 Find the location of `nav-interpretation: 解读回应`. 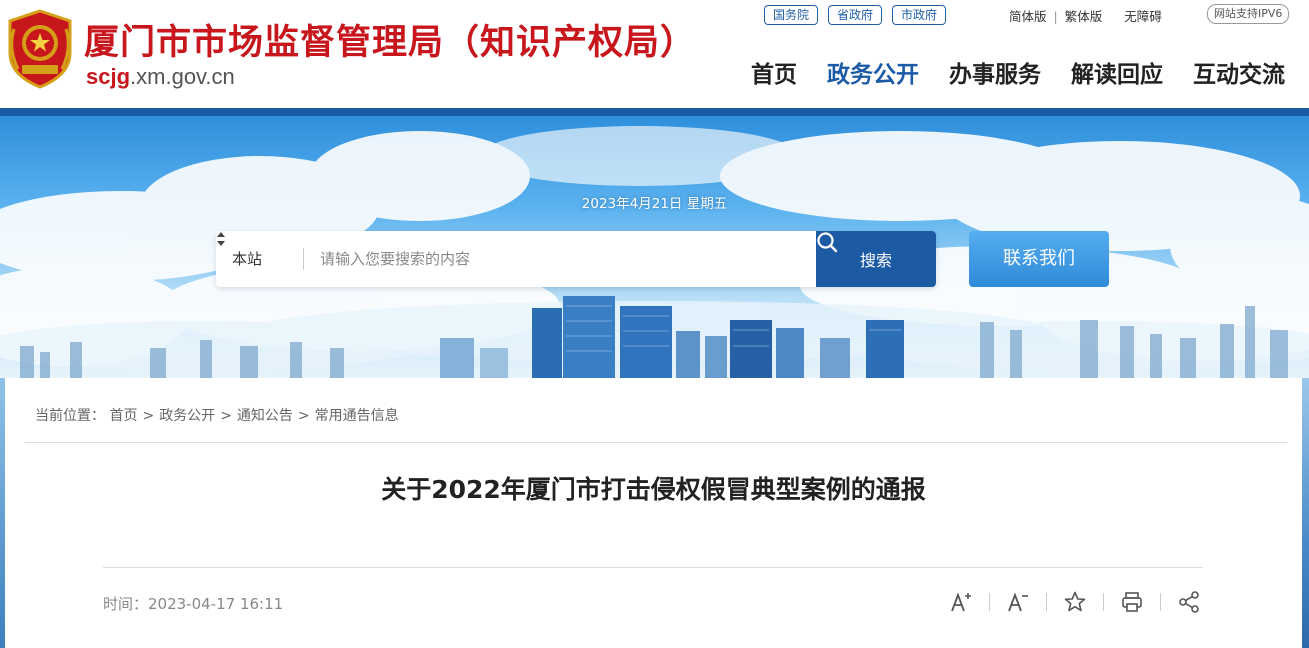

nav-interpretation: 解读回应 is located at coordinates (1117, 72).